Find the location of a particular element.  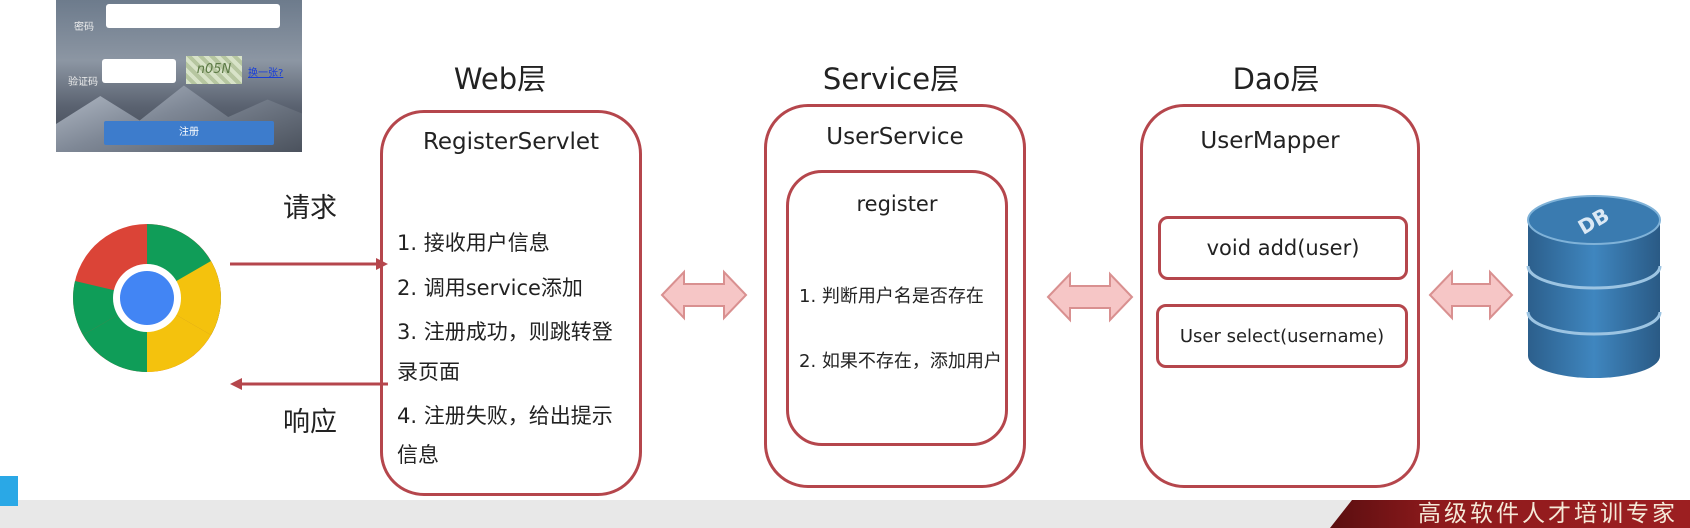

user-service-name: UserService is located at coordinates (895, 137).